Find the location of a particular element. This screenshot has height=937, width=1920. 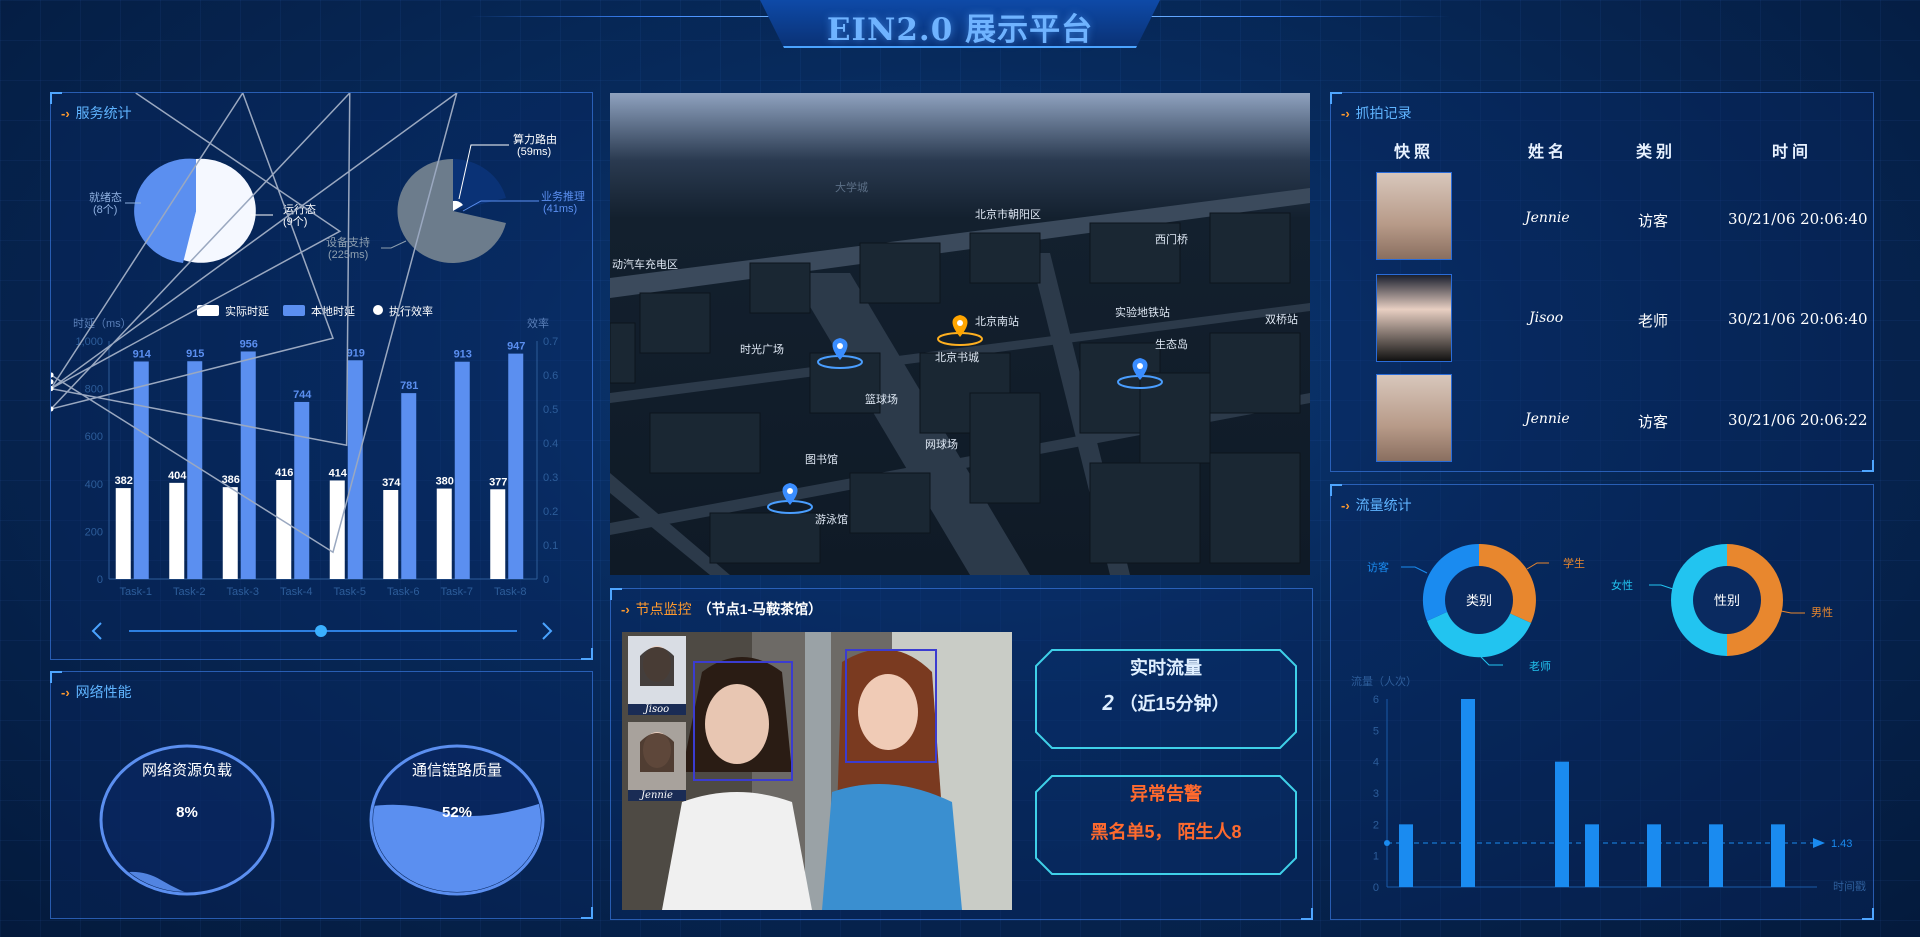

y2-tick-label: 0.5 is located at coordinates (550, 410).